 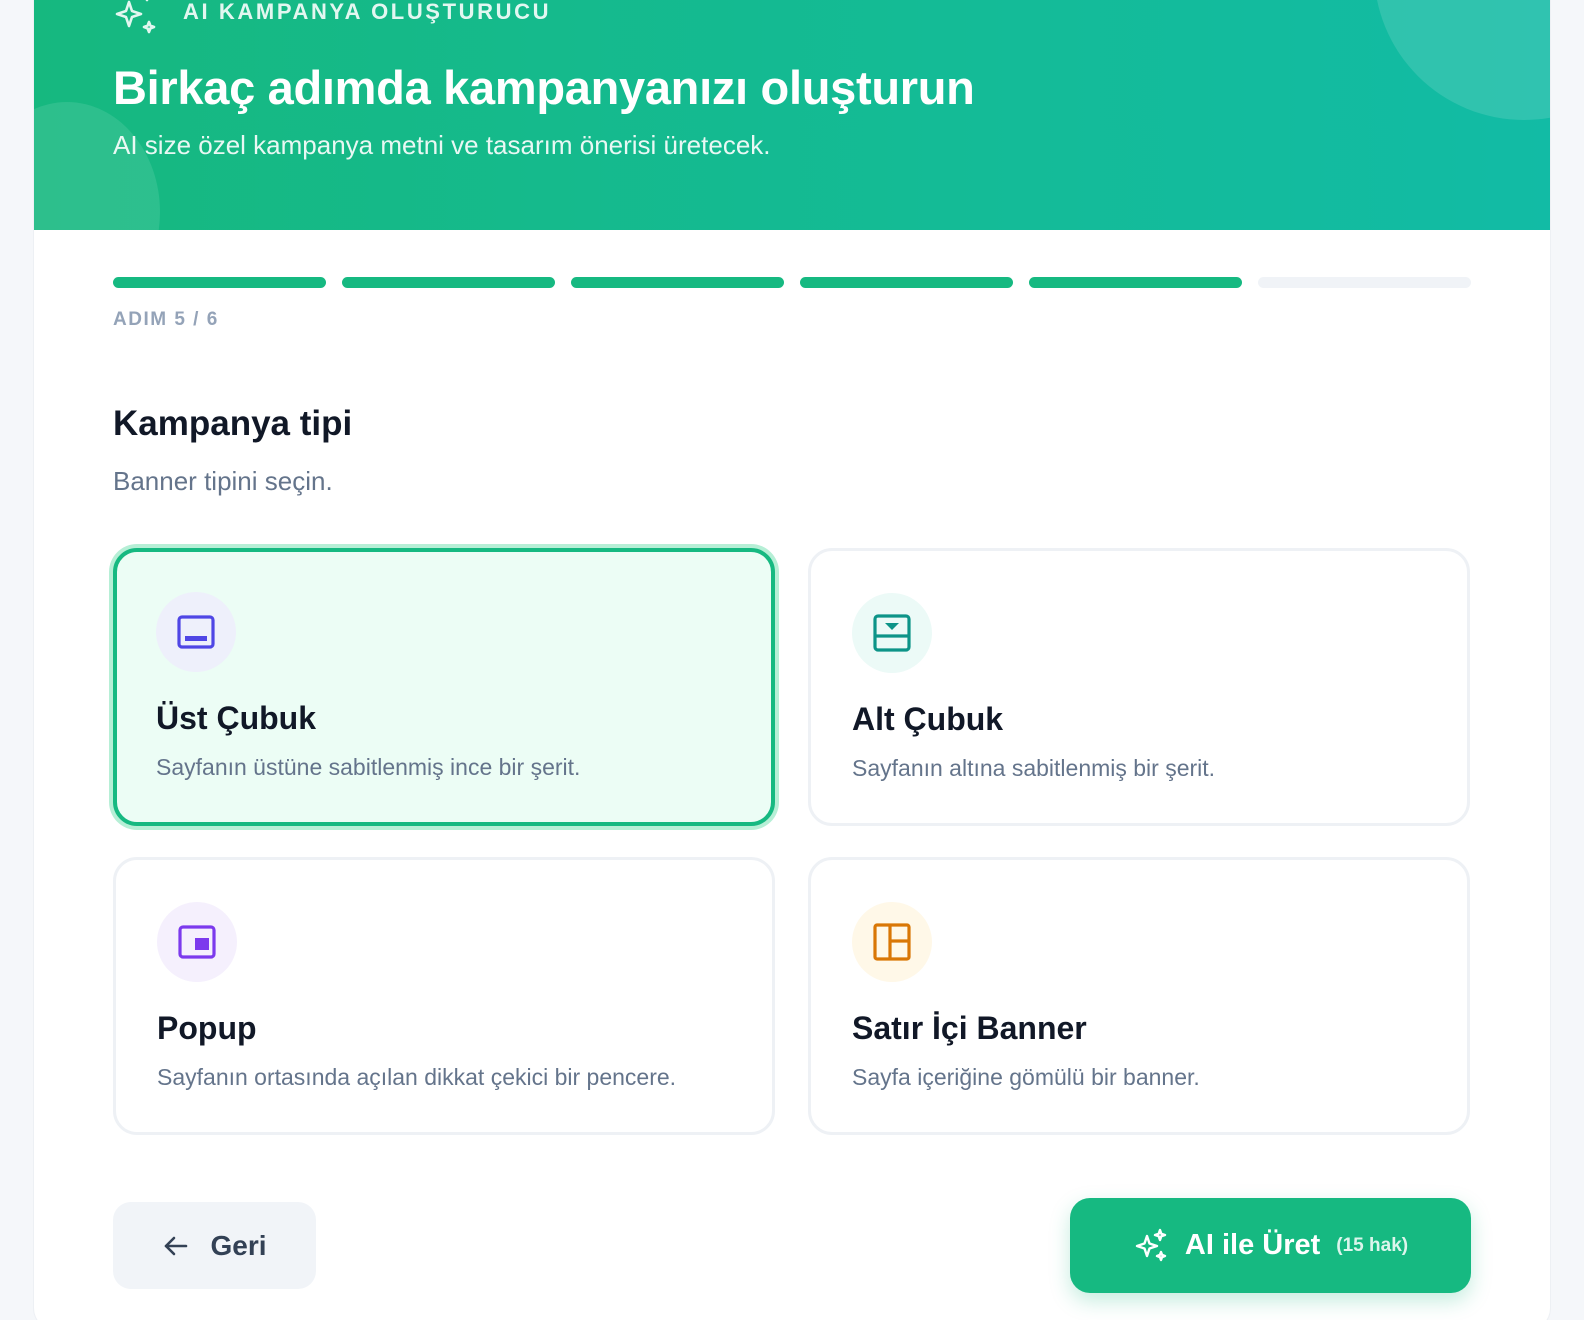 I want to click on inline-banner-icon, so click(x=892, y=942).